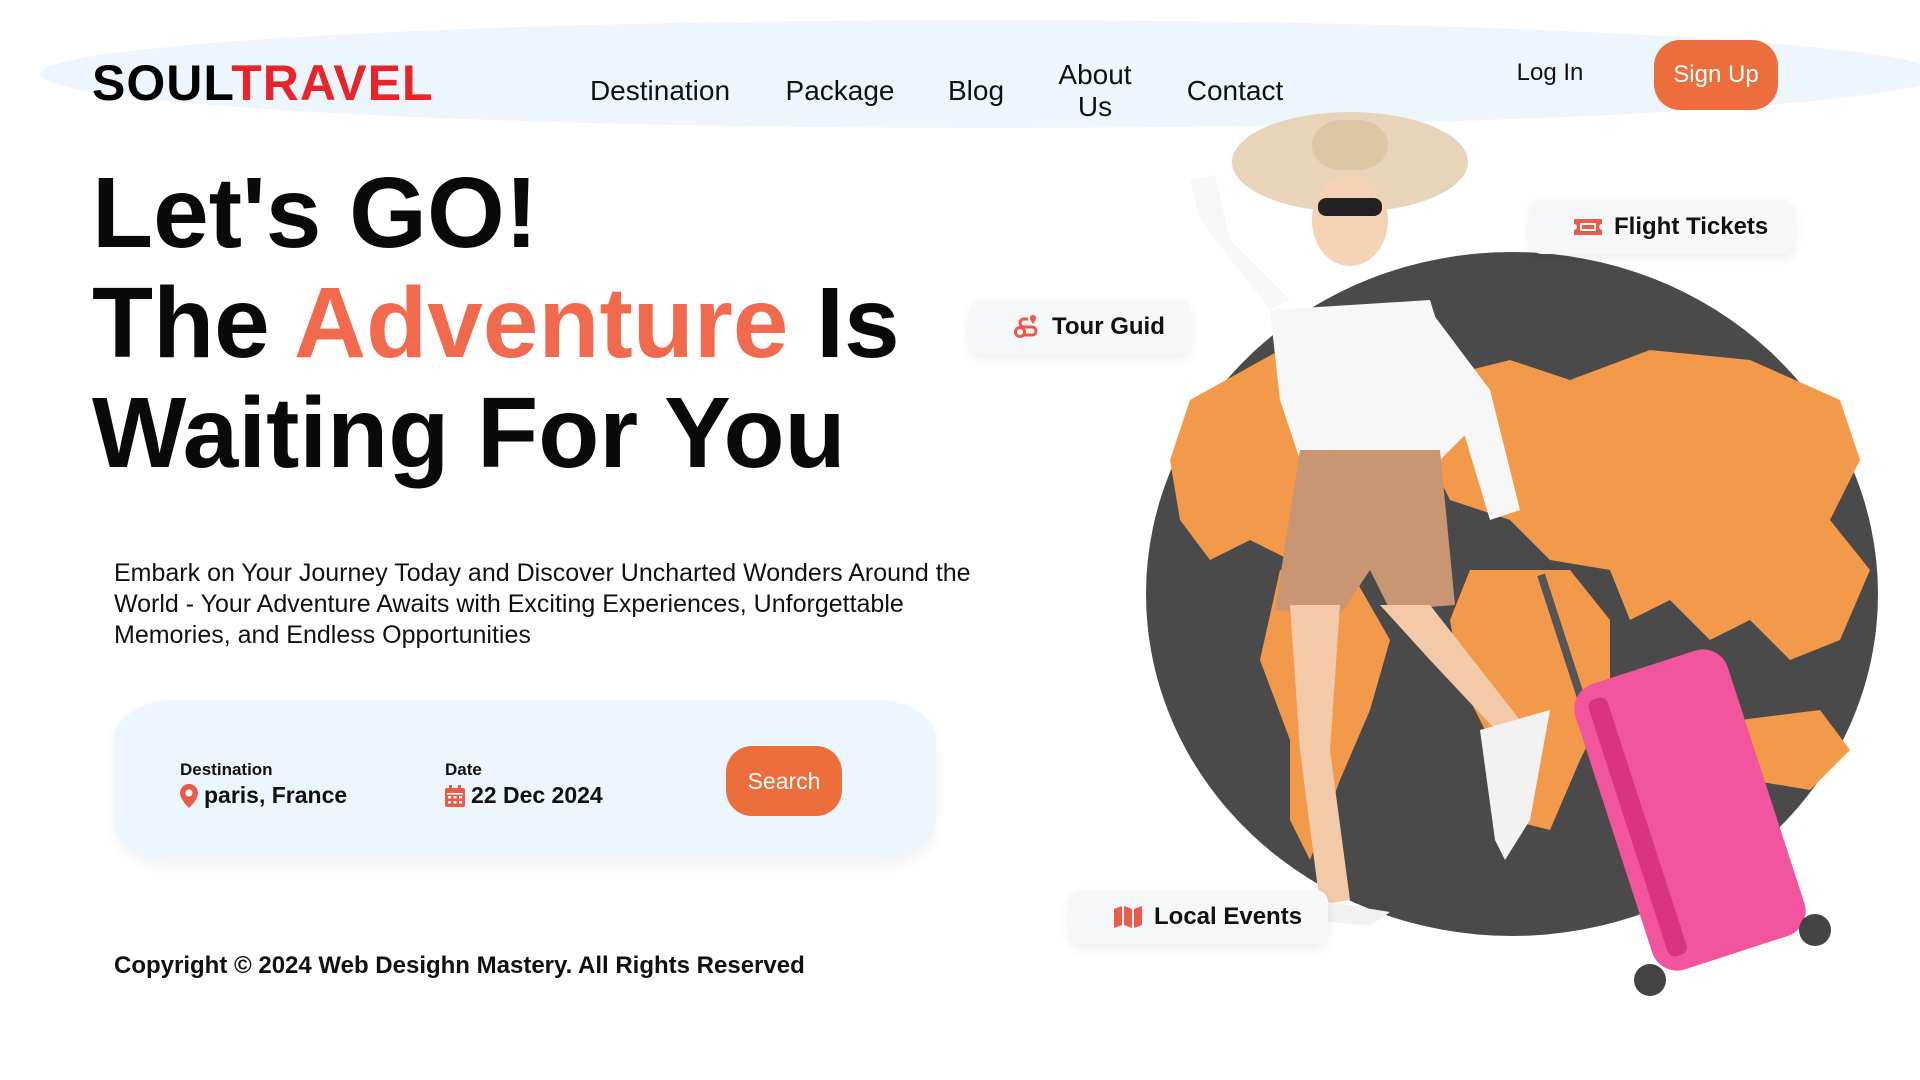 The width and height of the screenshot is (1920, 1080). I want to click on headline-line3: Waiting For You, so click(469, 433).